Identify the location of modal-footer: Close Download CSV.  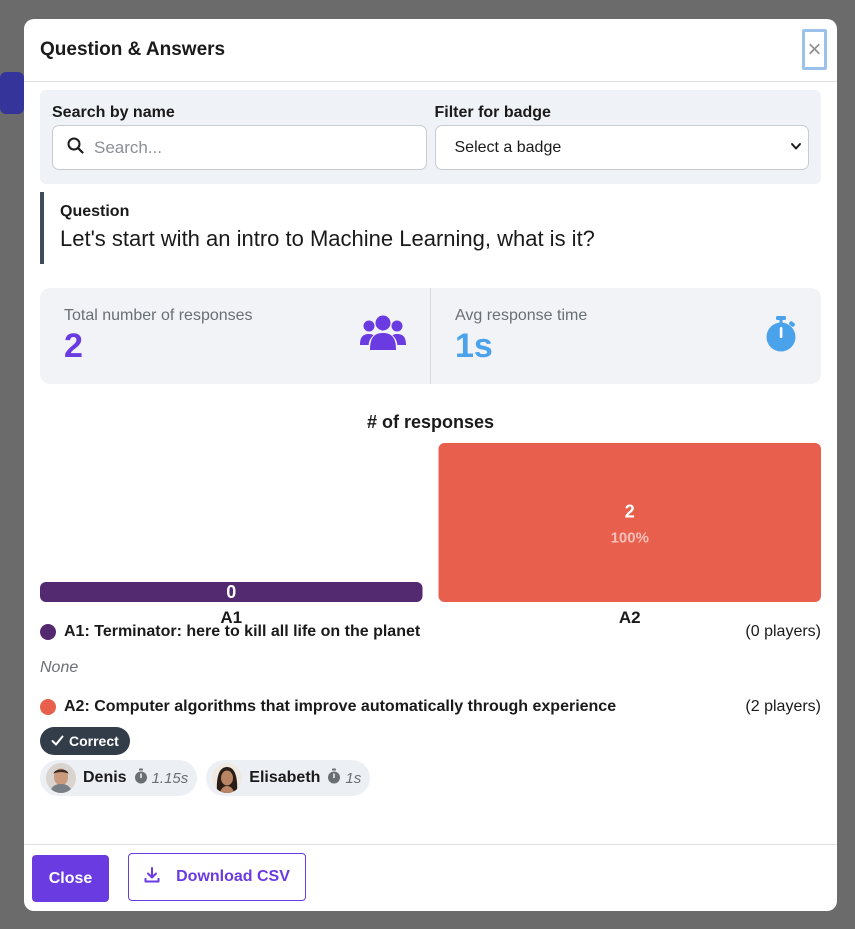
(430, 877).